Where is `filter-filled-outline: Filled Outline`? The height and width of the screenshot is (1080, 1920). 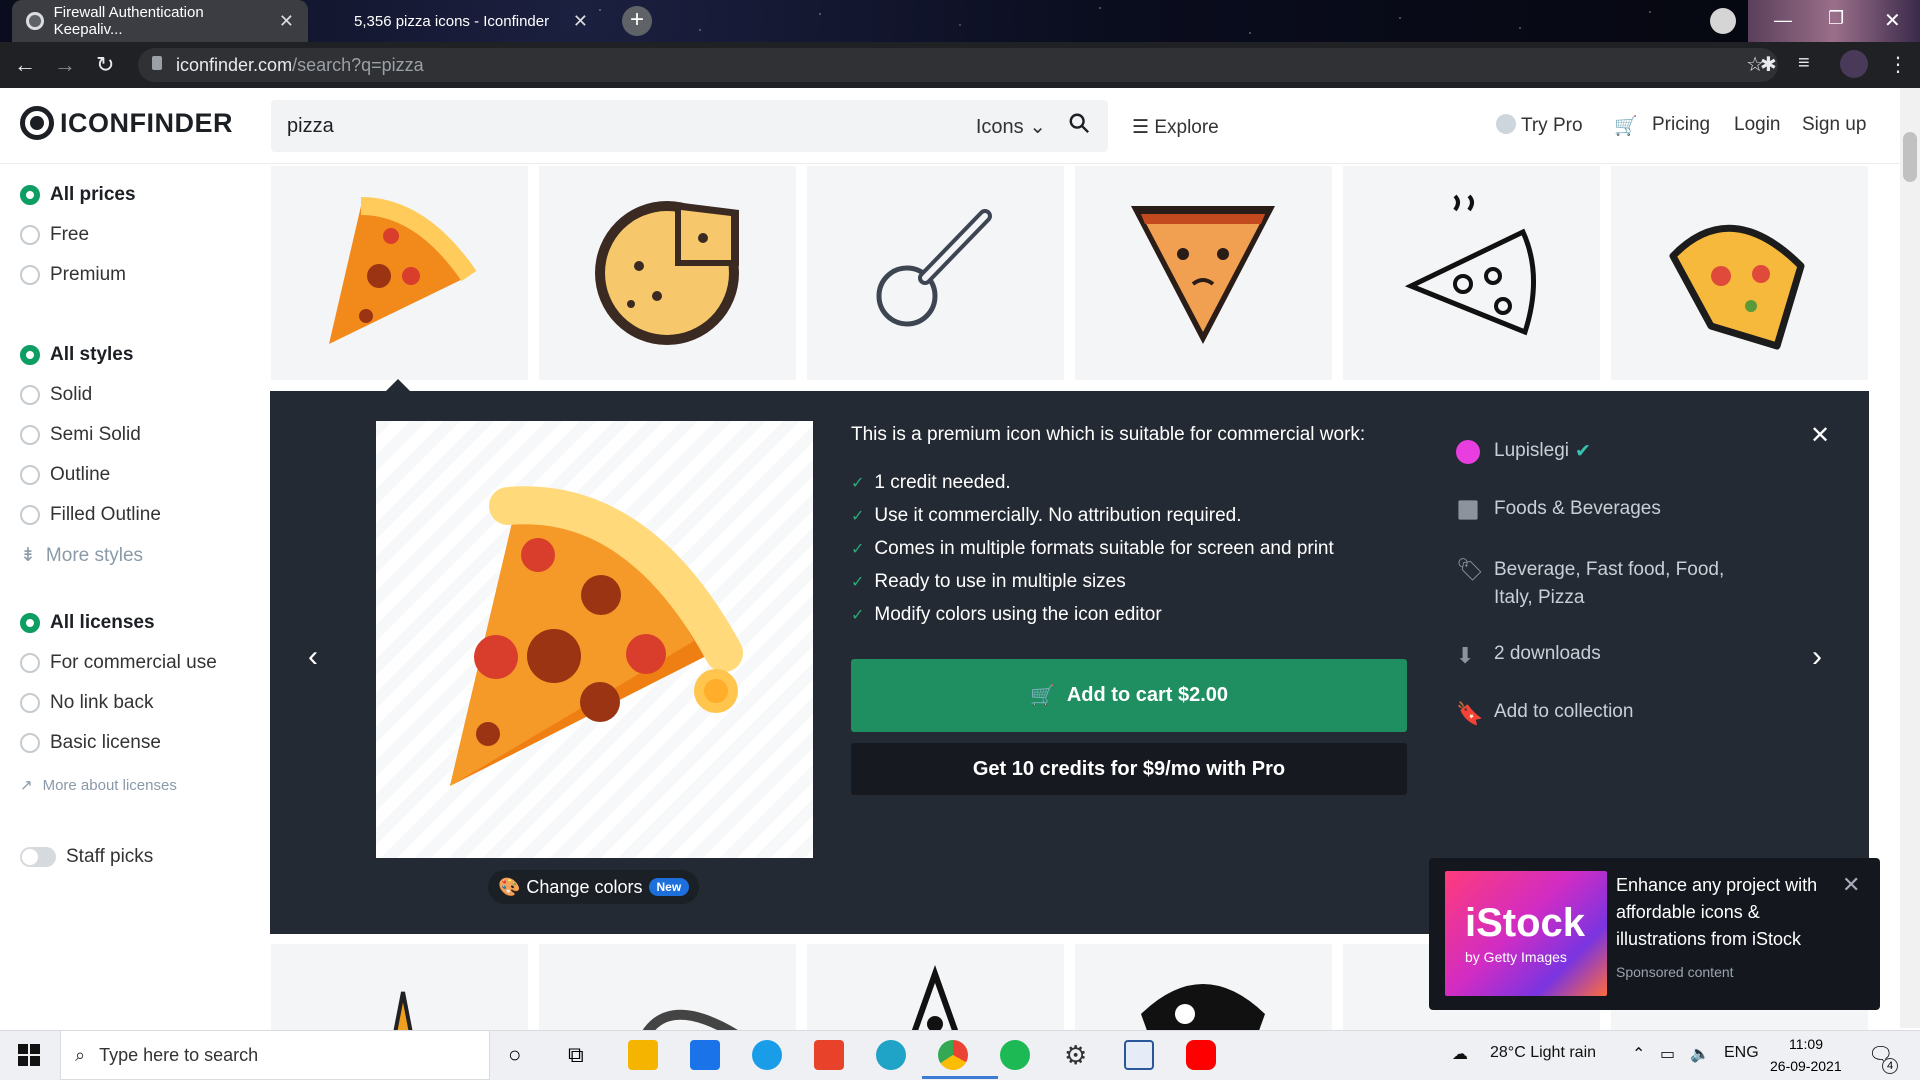 filter-filled-outline: Filled Outline is located at coordinates (90, 515).